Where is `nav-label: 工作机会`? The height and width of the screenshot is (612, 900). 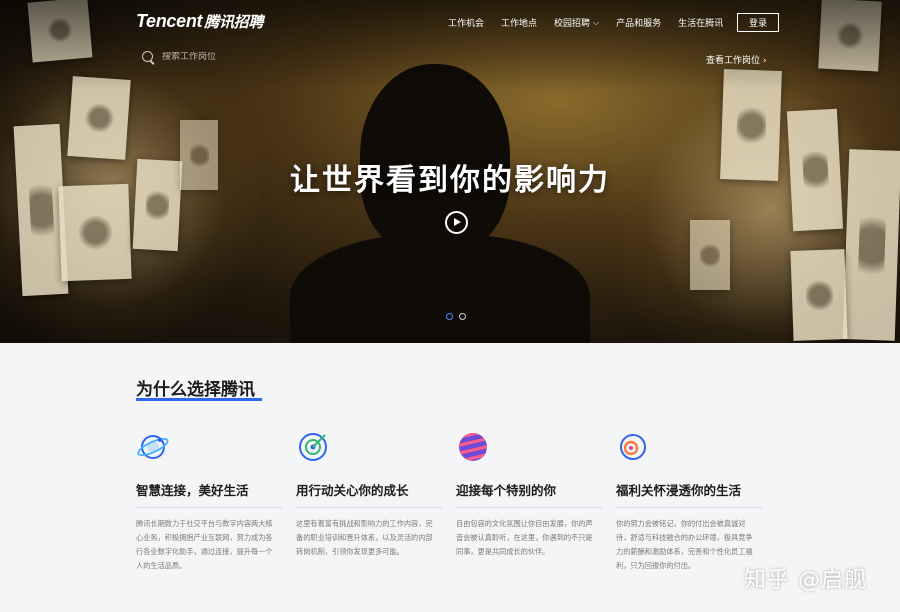 nav-label: 工作机会 is located at coordinates (466, 24).